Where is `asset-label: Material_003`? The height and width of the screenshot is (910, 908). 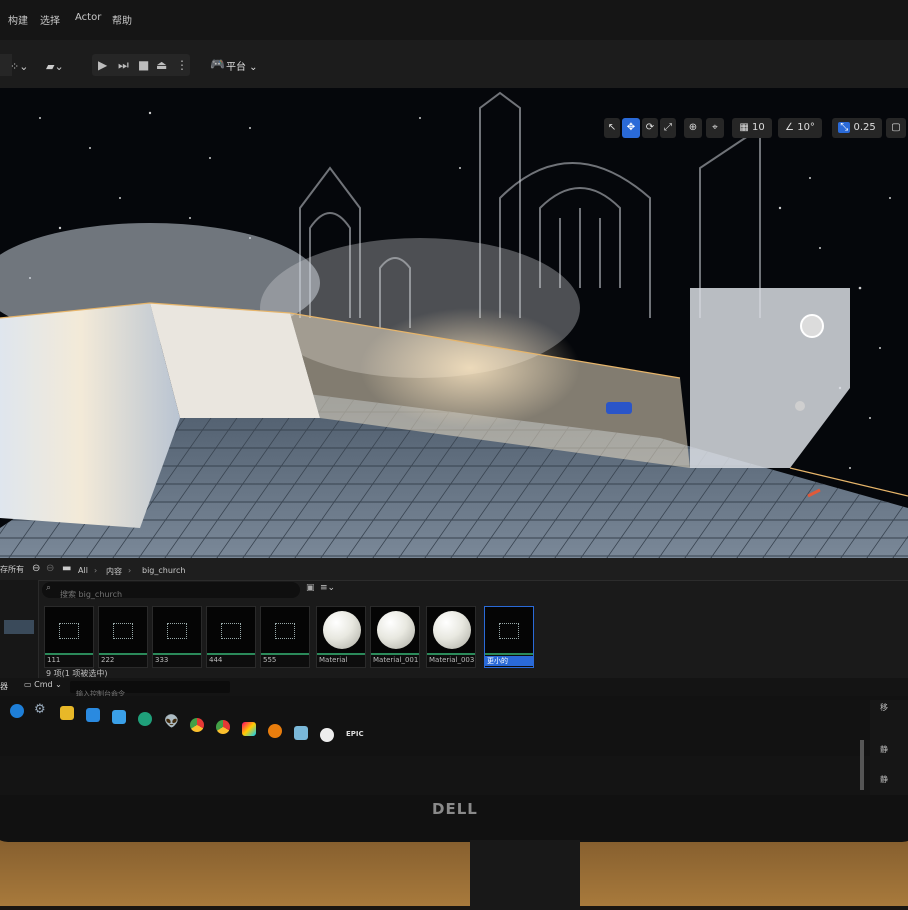
asset-label: Material_003 is located at coordinates (452, 660).